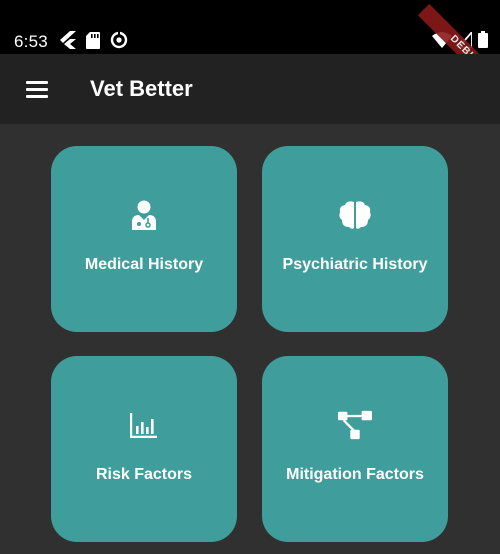  I want to click on brain-icon, so click(355, 215).